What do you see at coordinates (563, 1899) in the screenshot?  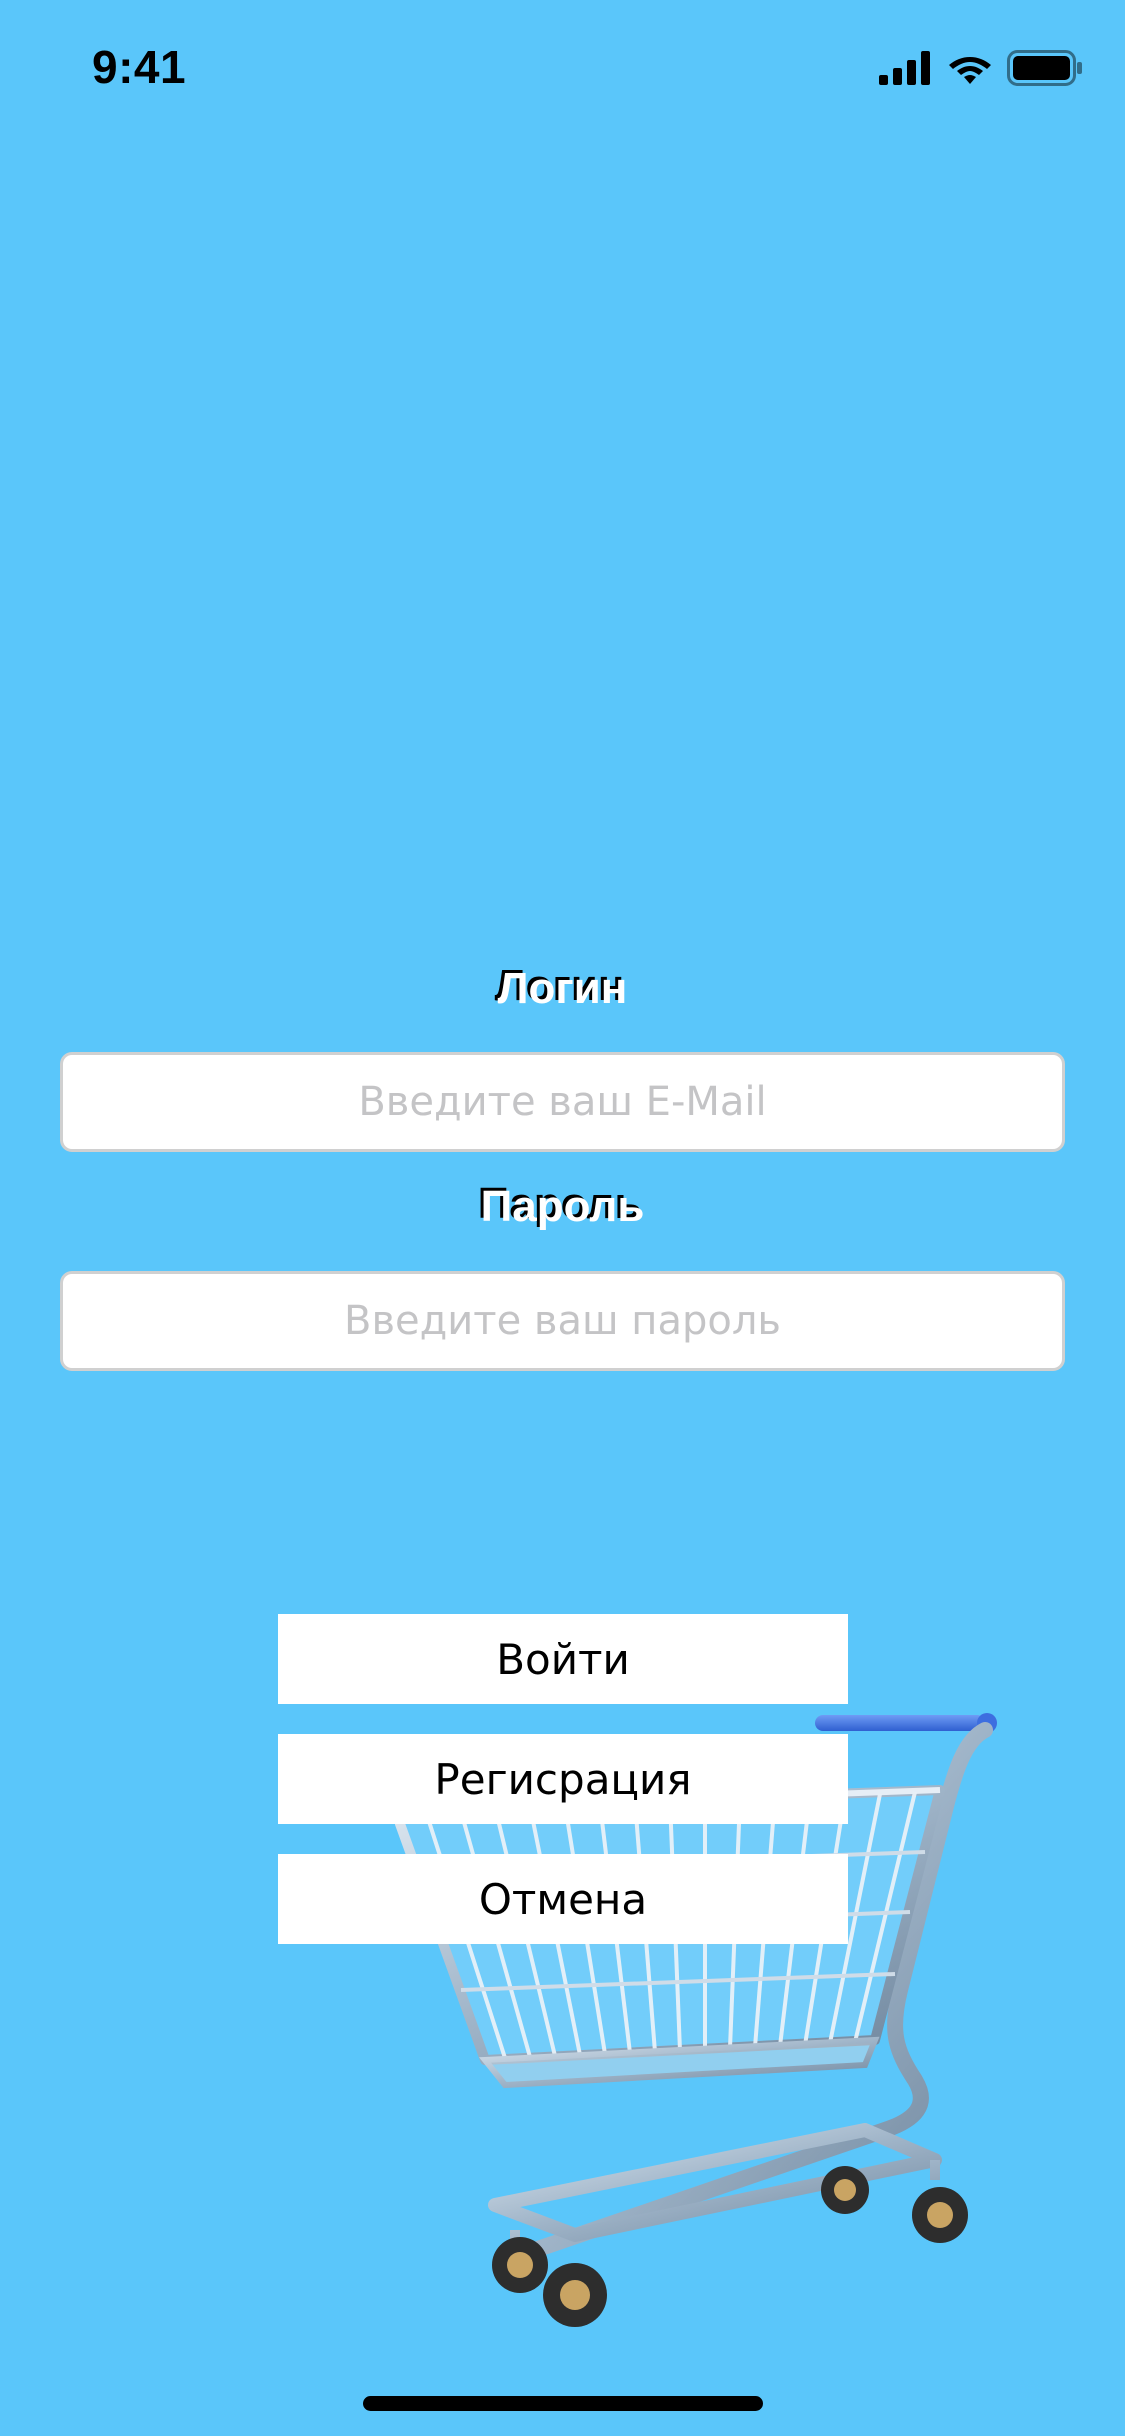 I see `cancel-button: Отмена` at bounding box center [563, 1899].